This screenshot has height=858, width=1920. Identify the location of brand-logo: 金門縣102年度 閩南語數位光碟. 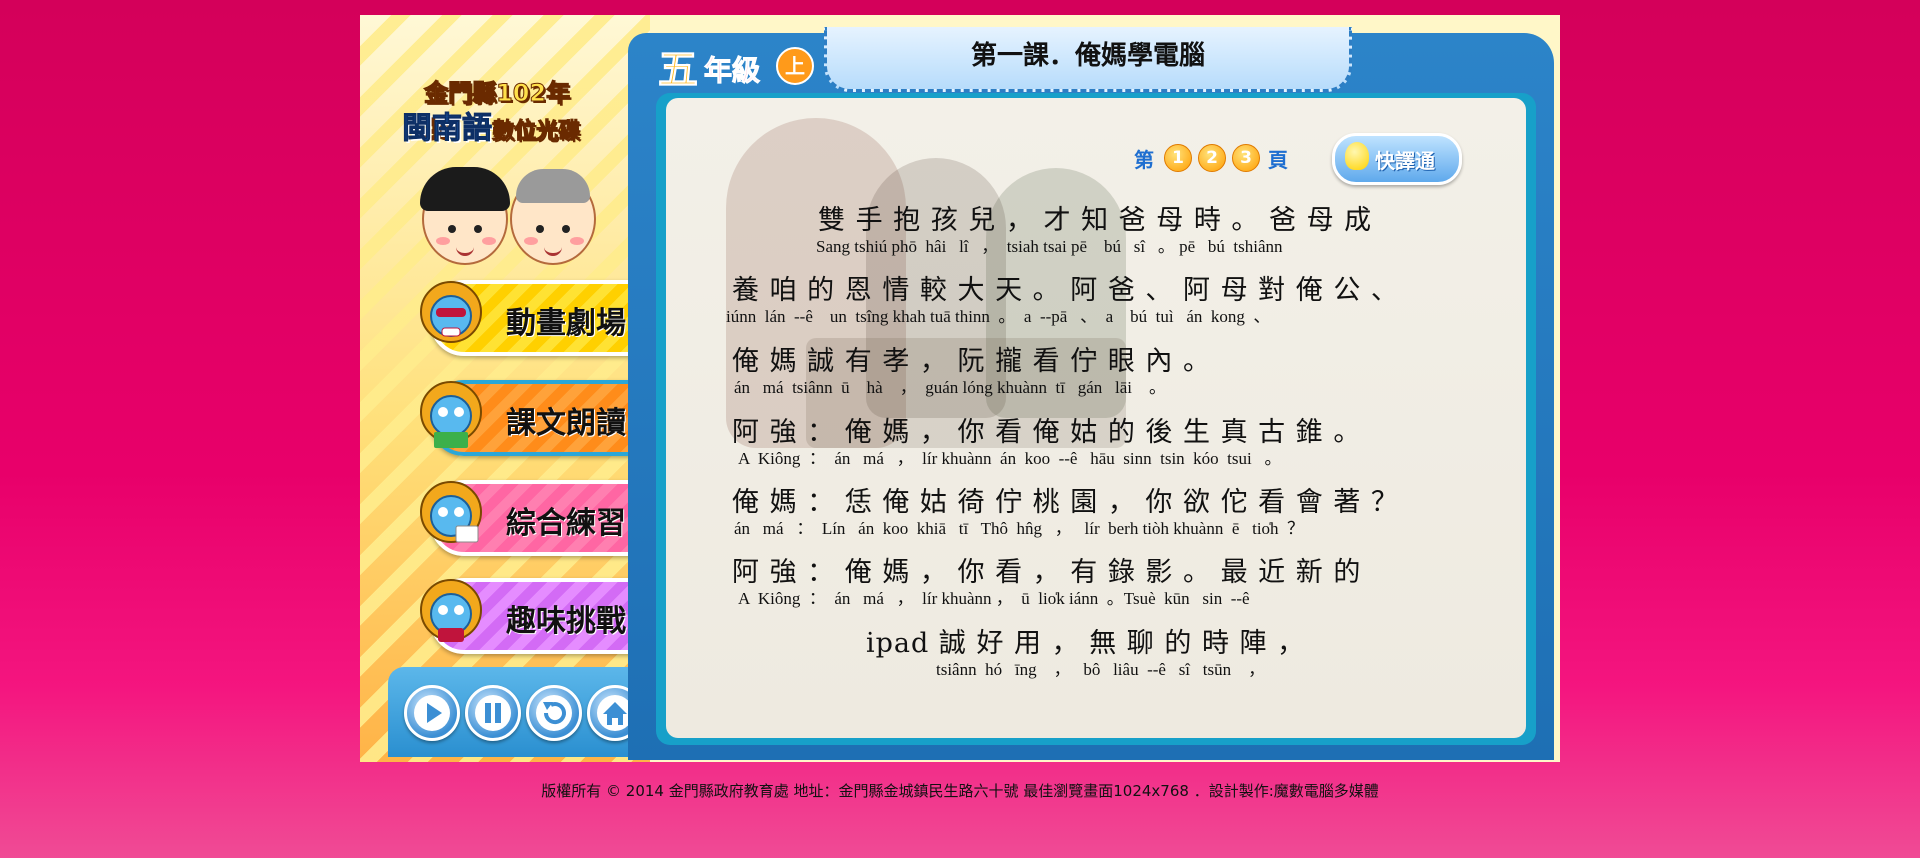
(492, 121).